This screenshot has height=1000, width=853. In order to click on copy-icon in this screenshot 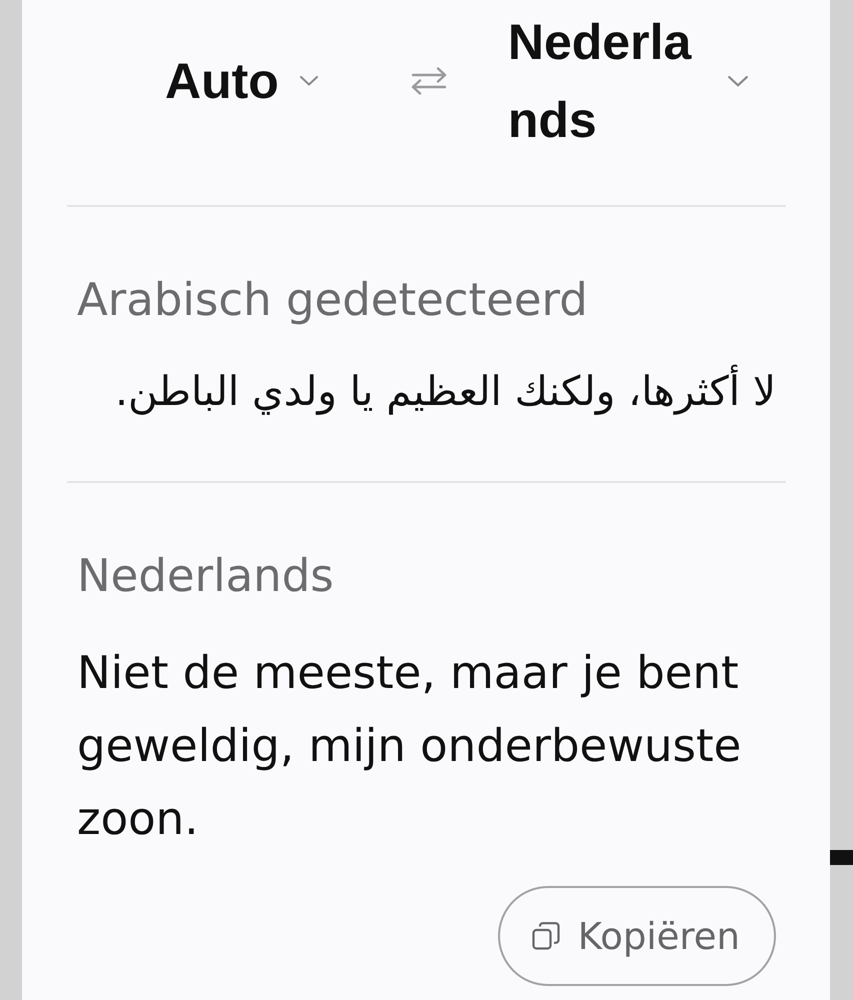, I will do `click(546, 936)`.